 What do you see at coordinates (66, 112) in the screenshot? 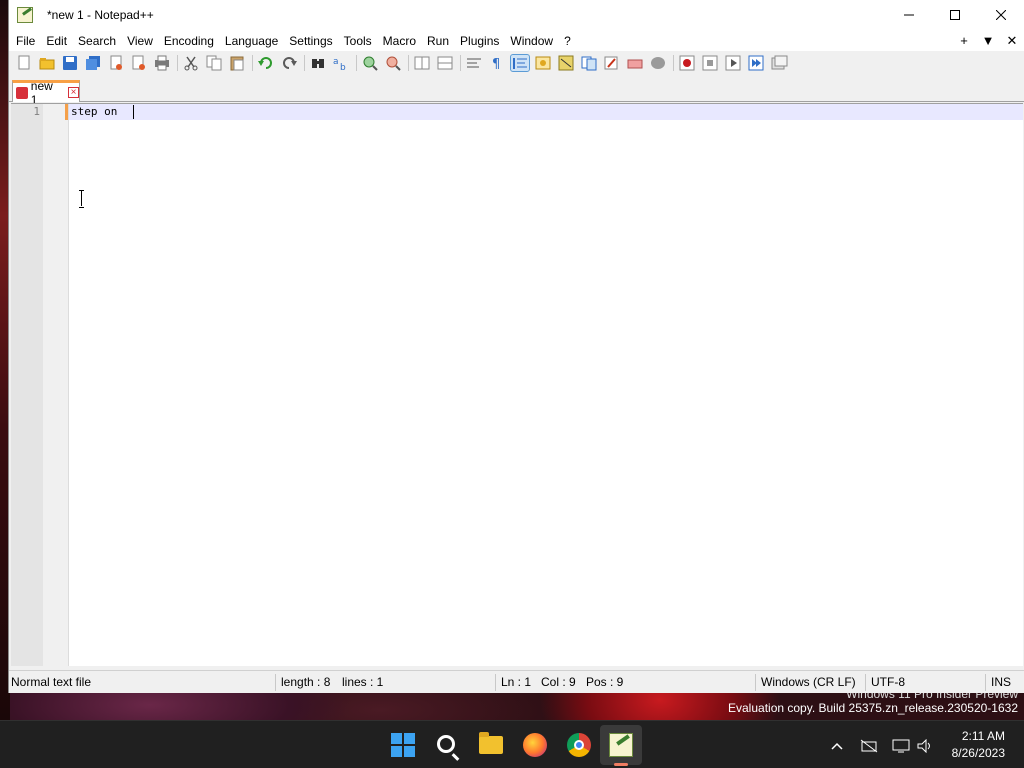
I see `change-history-marker` at bounding box center [66, 112].